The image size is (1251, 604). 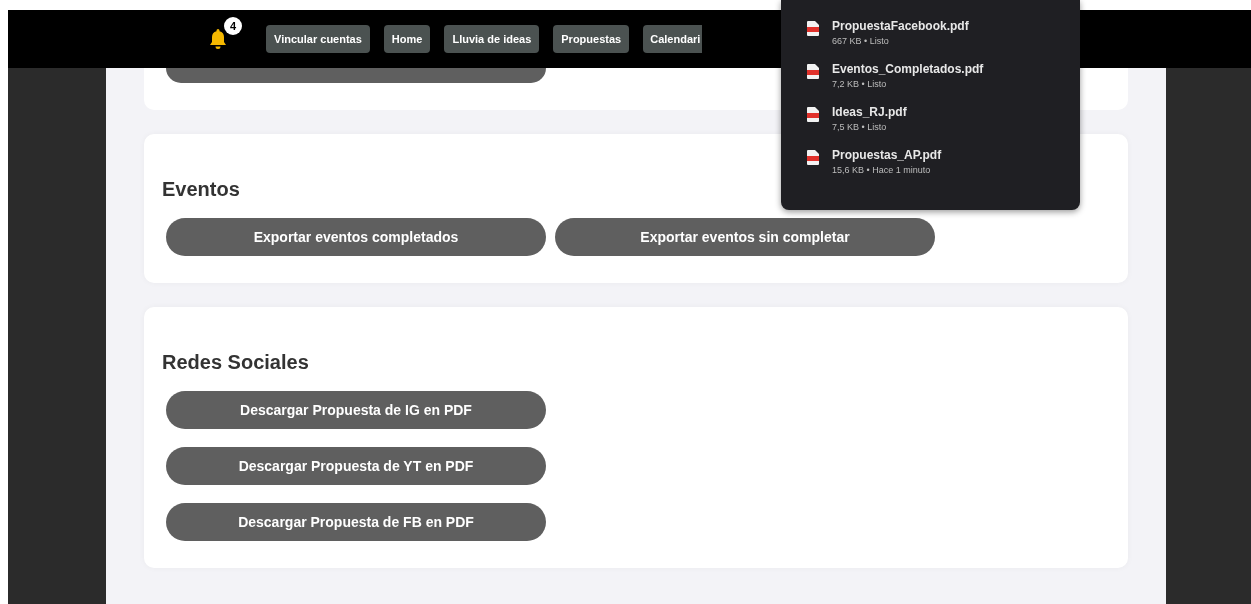 What do you see at coordinates (860, 127) in the screenshot?
I see `file-details: 7,5 KB • Listo` at bounding box center [860, 127].